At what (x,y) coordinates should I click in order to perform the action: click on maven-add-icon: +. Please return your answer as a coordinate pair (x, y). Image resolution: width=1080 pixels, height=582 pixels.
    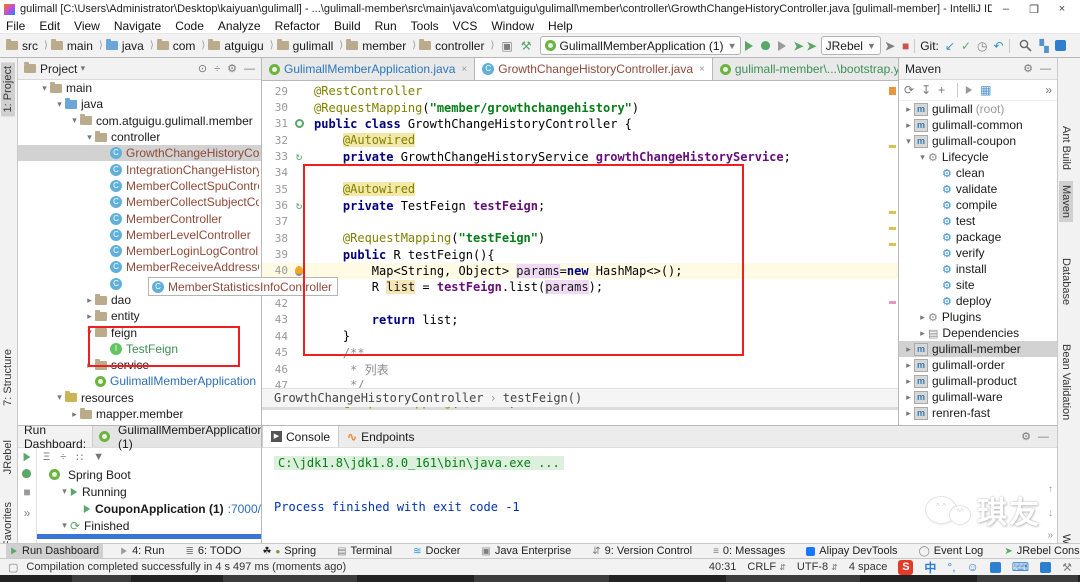
    Looking at the image, I should click on (941, 90).